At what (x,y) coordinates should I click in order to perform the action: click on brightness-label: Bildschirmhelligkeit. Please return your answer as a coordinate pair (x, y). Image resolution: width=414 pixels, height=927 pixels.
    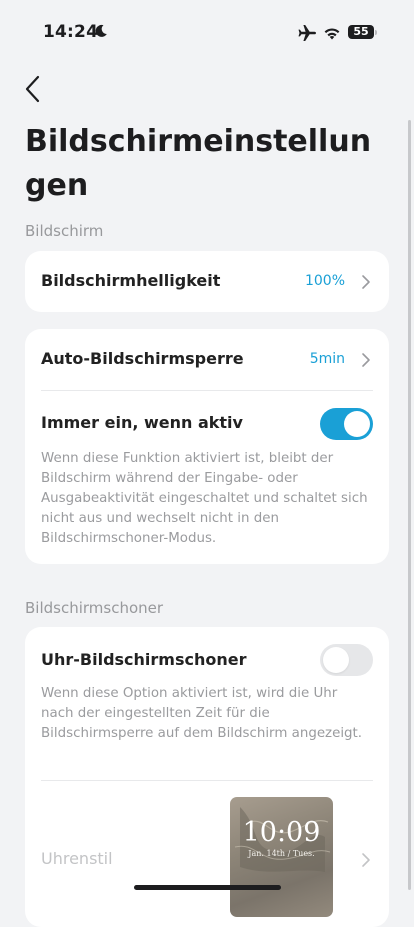
    Looking at the image, I should click on (131, 280).